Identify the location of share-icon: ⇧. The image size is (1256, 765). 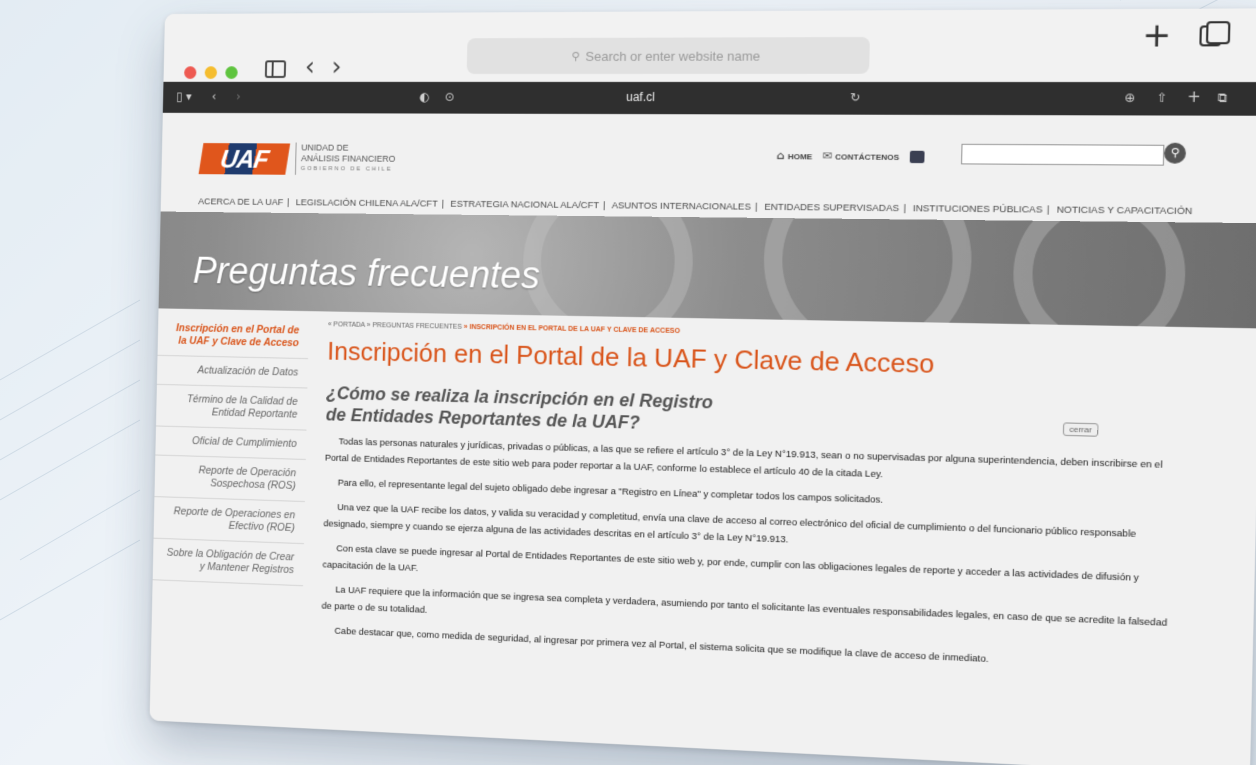
(1162, 97).